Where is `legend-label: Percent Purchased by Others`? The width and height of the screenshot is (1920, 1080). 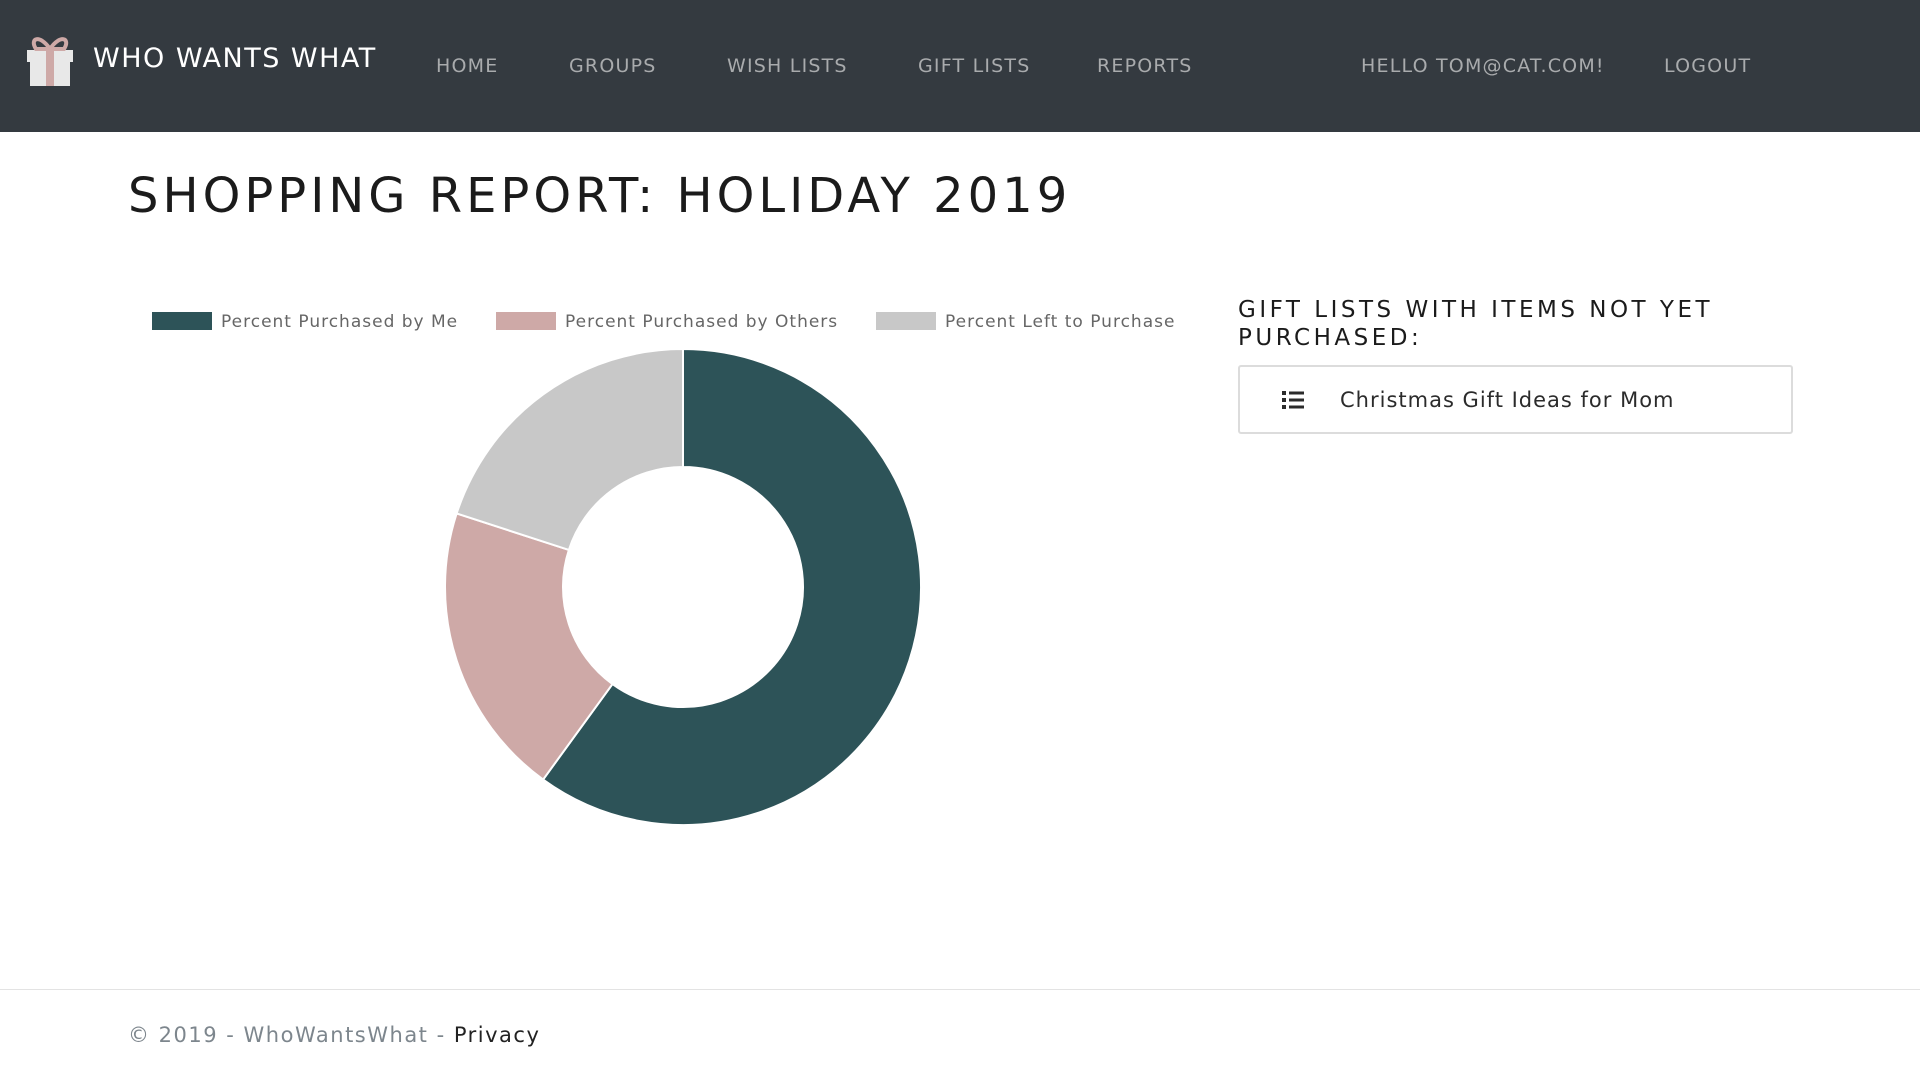
legend-label: Percent Purchased by Others is located at coordinates (701, 322).